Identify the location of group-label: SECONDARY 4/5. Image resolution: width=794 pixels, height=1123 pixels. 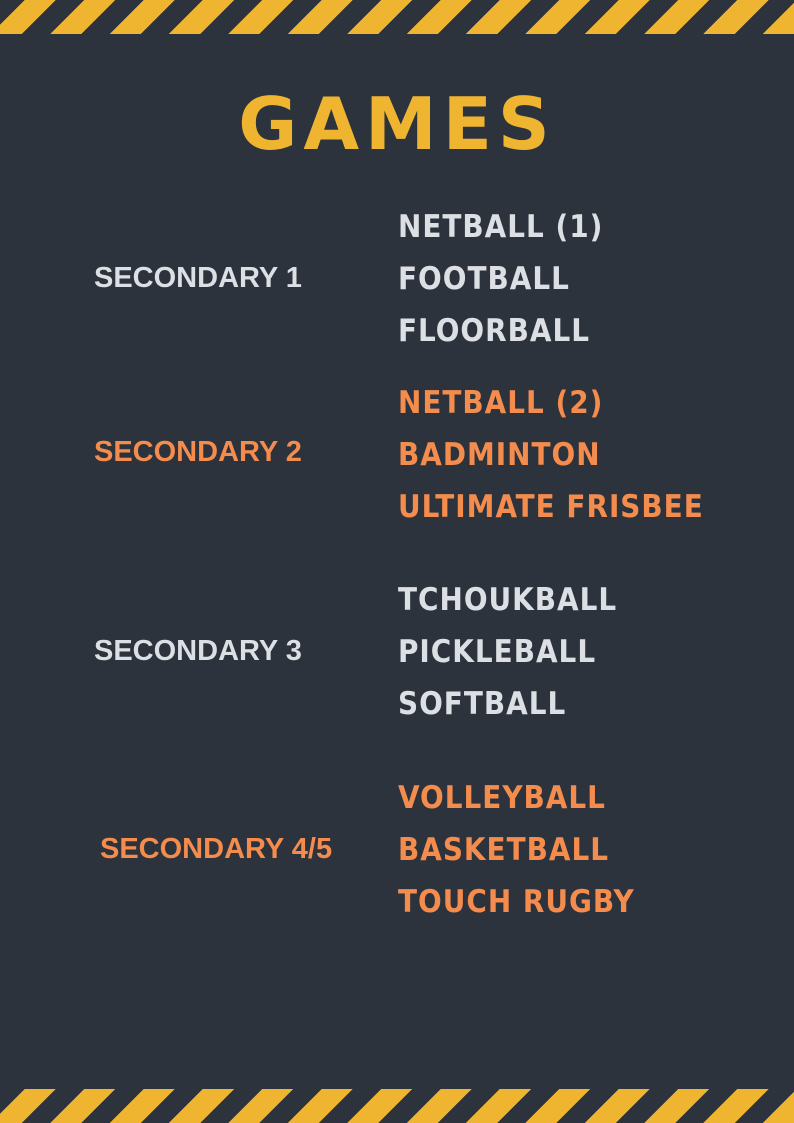
(216, 849).